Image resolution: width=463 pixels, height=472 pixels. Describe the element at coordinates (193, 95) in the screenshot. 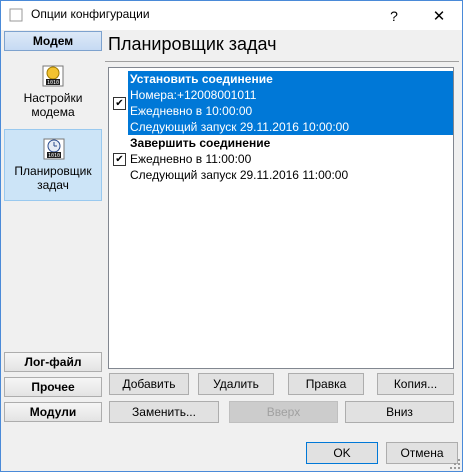

I see `task-numbers: Номера:+12008001011` at that location.